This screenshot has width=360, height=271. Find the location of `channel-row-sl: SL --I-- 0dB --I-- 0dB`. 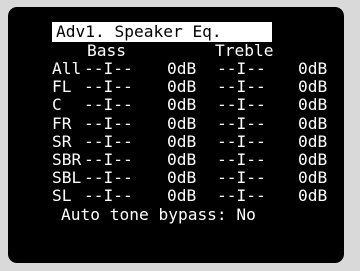

channel-row-sl: SL --I-- 0dB --I-- 0dB is located at coordinates (197, 196).